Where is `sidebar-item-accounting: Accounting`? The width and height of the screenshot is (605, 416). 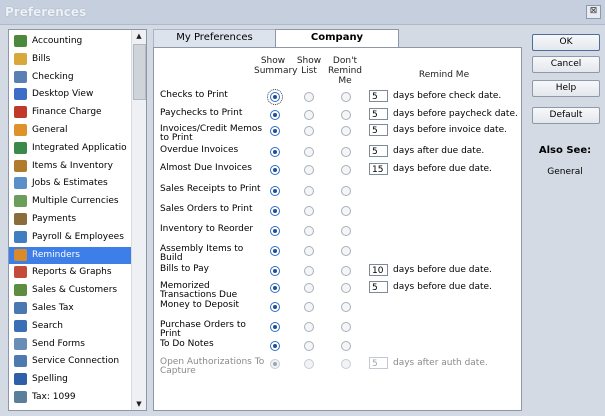
sidebar-item-accounting: Accounting is located at coordinates (70, 41).